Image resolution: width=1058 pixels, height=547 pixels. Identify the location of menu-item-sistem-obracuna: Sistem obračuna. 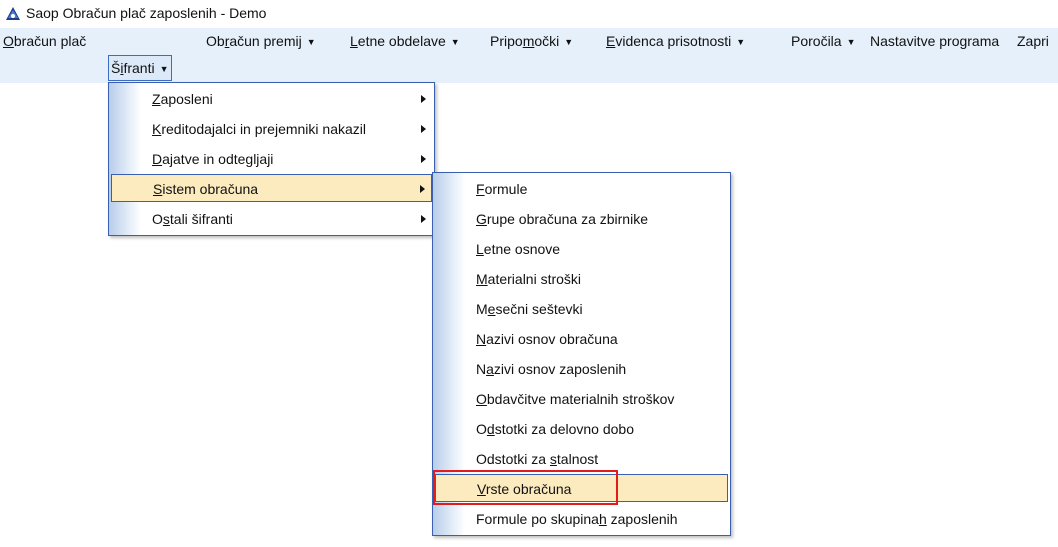
(271, 188).